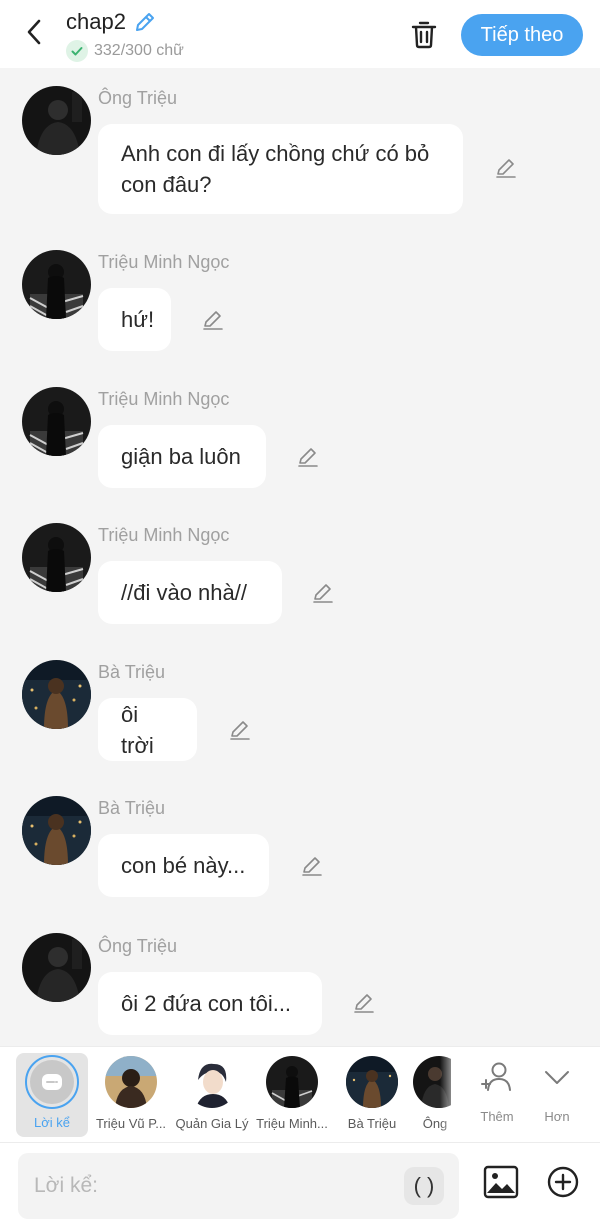 Image resolution: width=600 pixels, height=1227 pixels. What do you see at coordinates (497, 1116) in the screenshot?
I see `add-character-label: Thêm` at bounding box center [497, 1116].